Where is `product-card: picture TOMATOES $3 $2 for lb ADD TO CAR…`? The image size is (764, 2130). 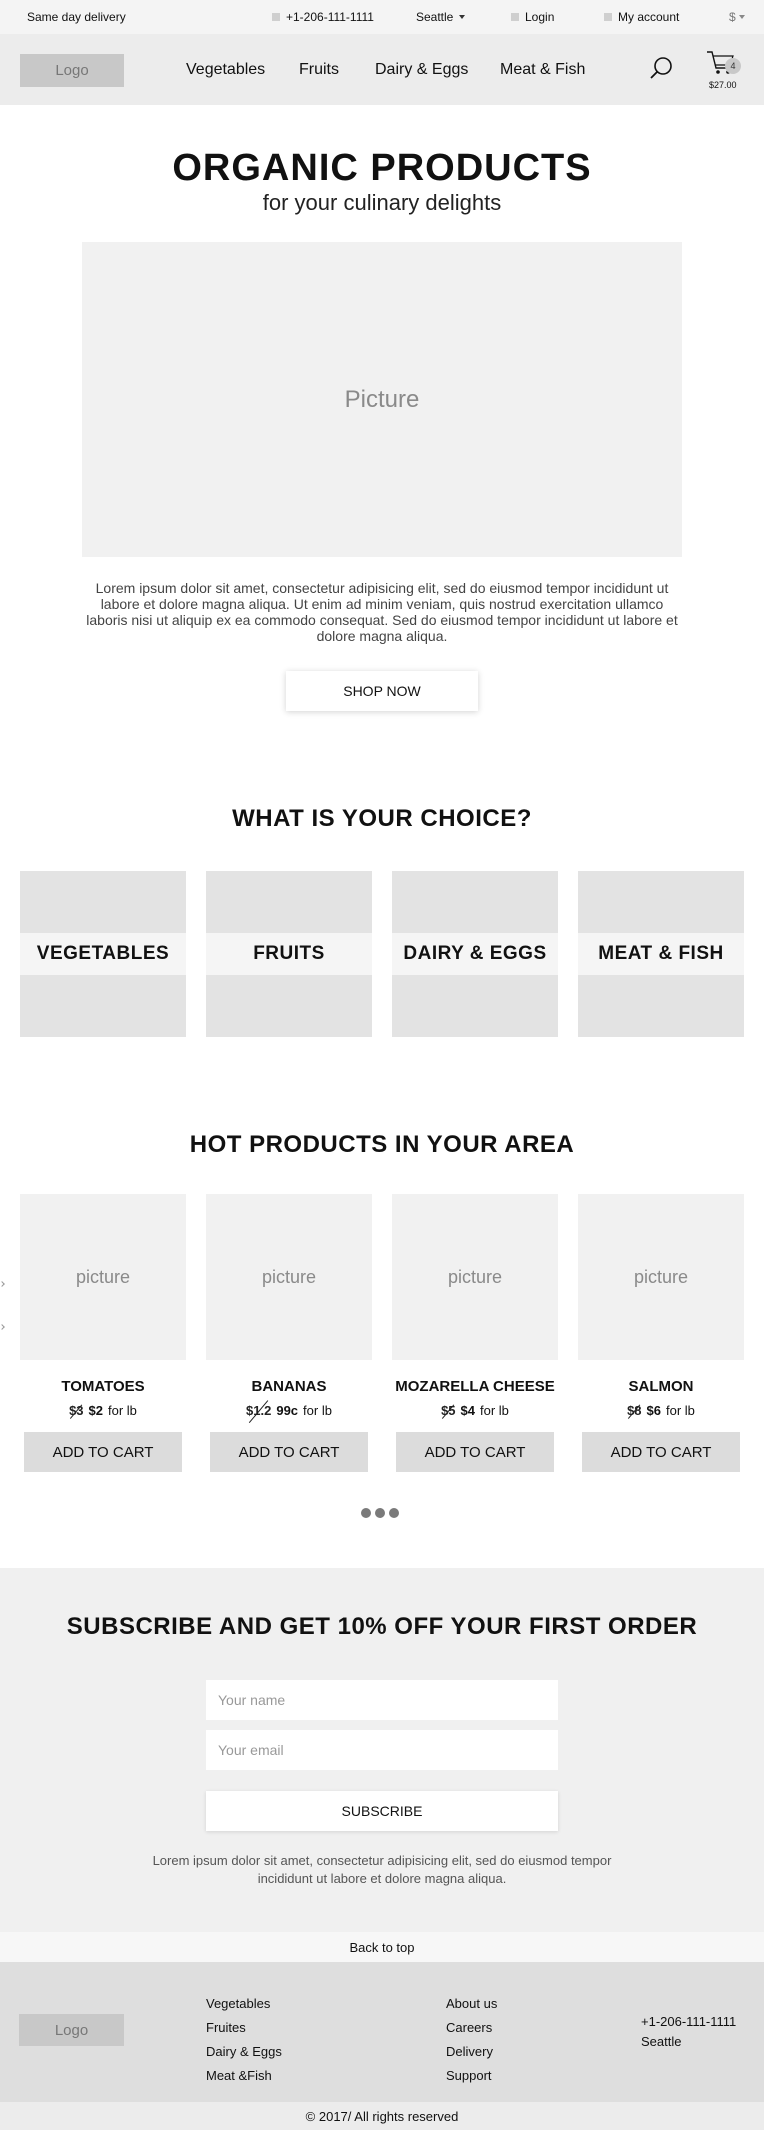 product-card: picture TOMATOES $3 $2 for lb ADD TO CAR… is located at coordinates (103, 1333).